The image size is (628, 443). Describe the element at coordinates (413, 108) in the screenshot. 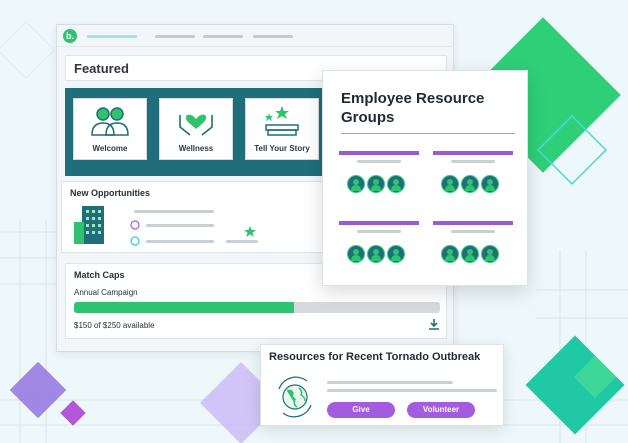

I see `erg-title: Employee Resource Groups` at that location.